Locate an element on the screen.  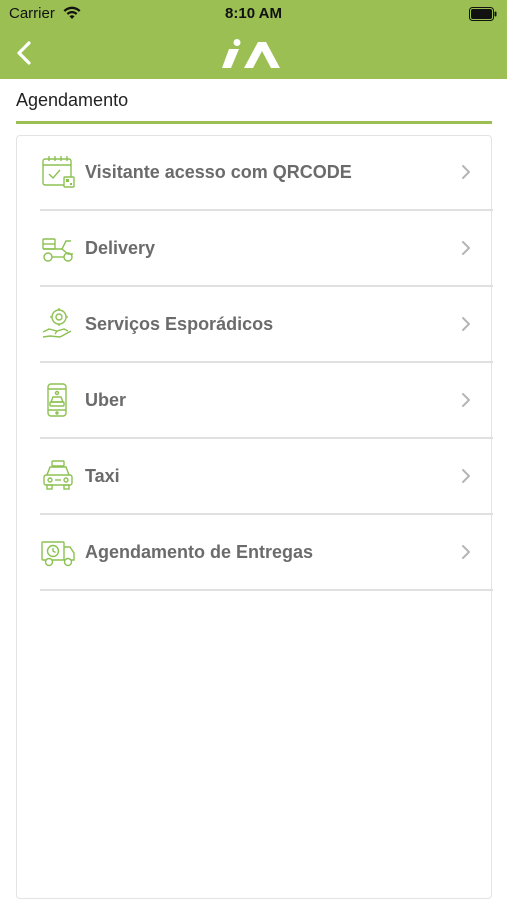
status-bar: Carrier 8:10 AM is located at coordinates (253, 14).